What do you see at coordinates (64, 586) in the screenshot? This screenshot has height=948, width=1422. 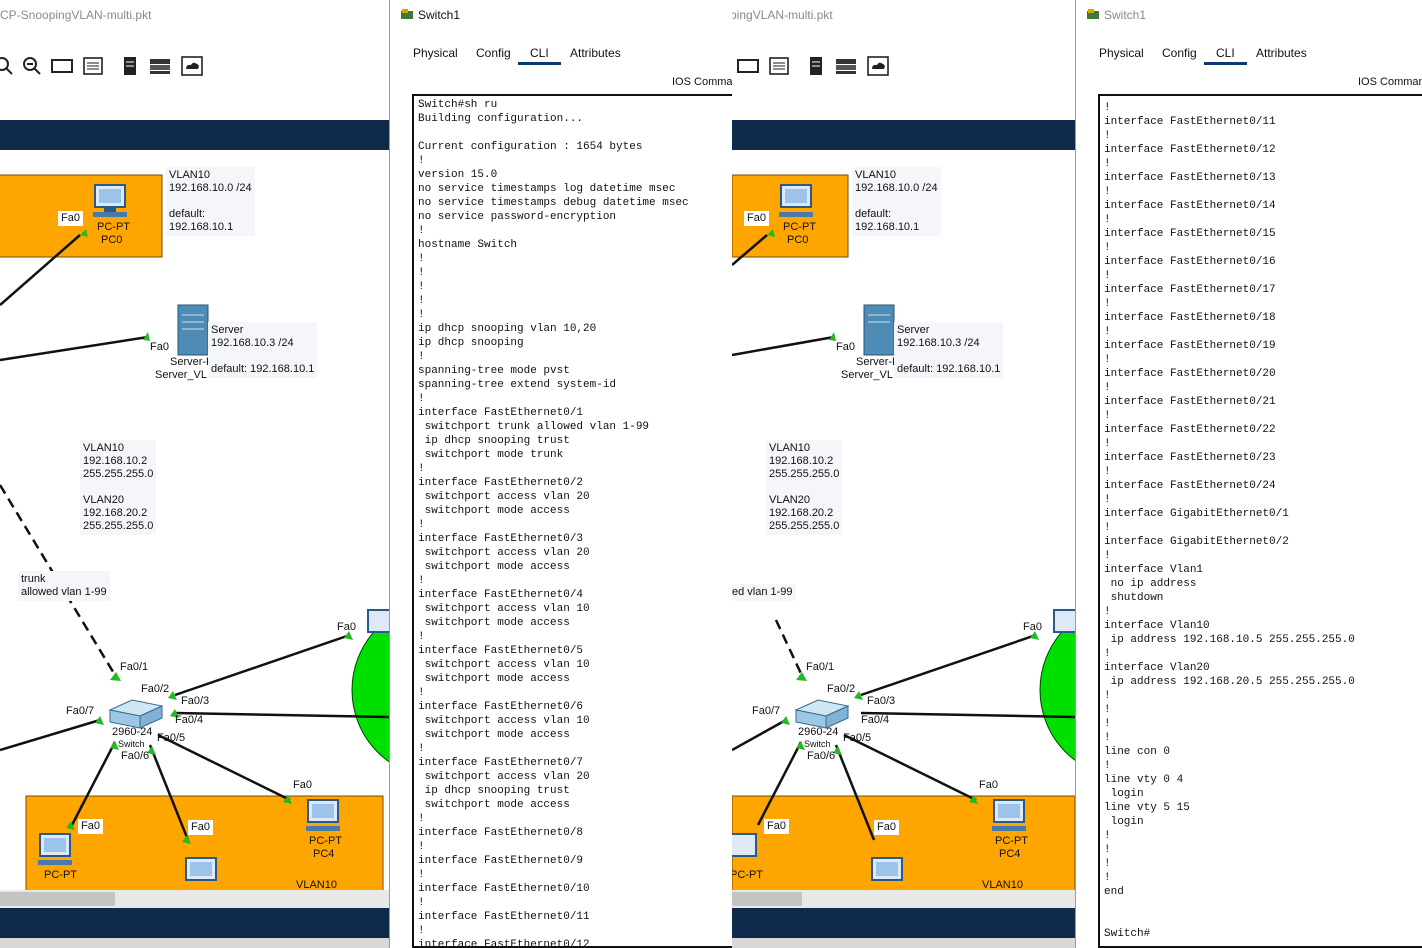 I see `trunk-note: trunk allowed vlan 1-99` at bounding box center [64, 586].